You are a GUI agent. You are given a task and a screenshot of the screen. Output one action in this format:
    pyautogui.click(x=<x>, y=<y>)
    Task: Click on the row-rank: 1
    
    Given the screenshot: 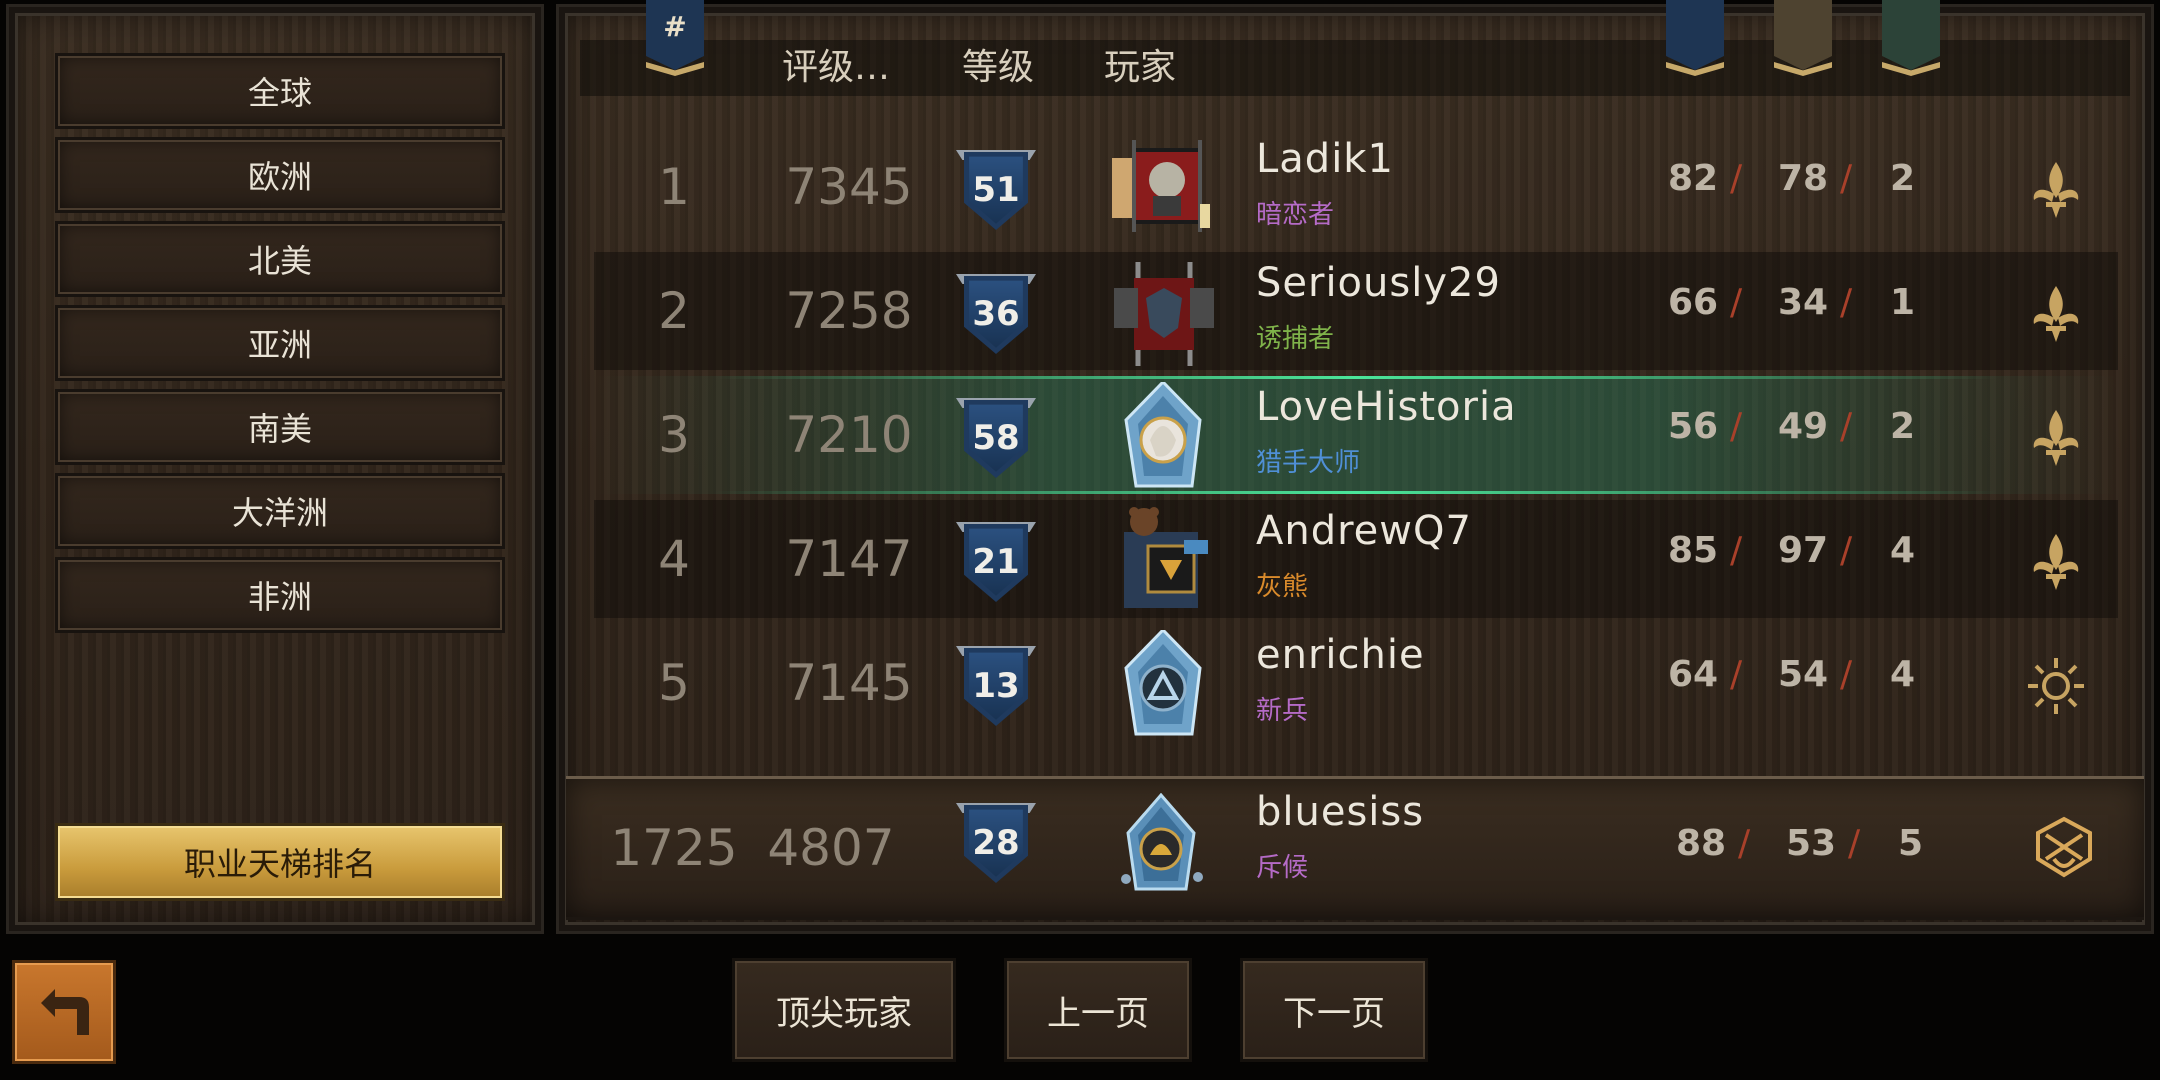 What is the action you would take?
    pyautogui.click(x=674, y=187)
    